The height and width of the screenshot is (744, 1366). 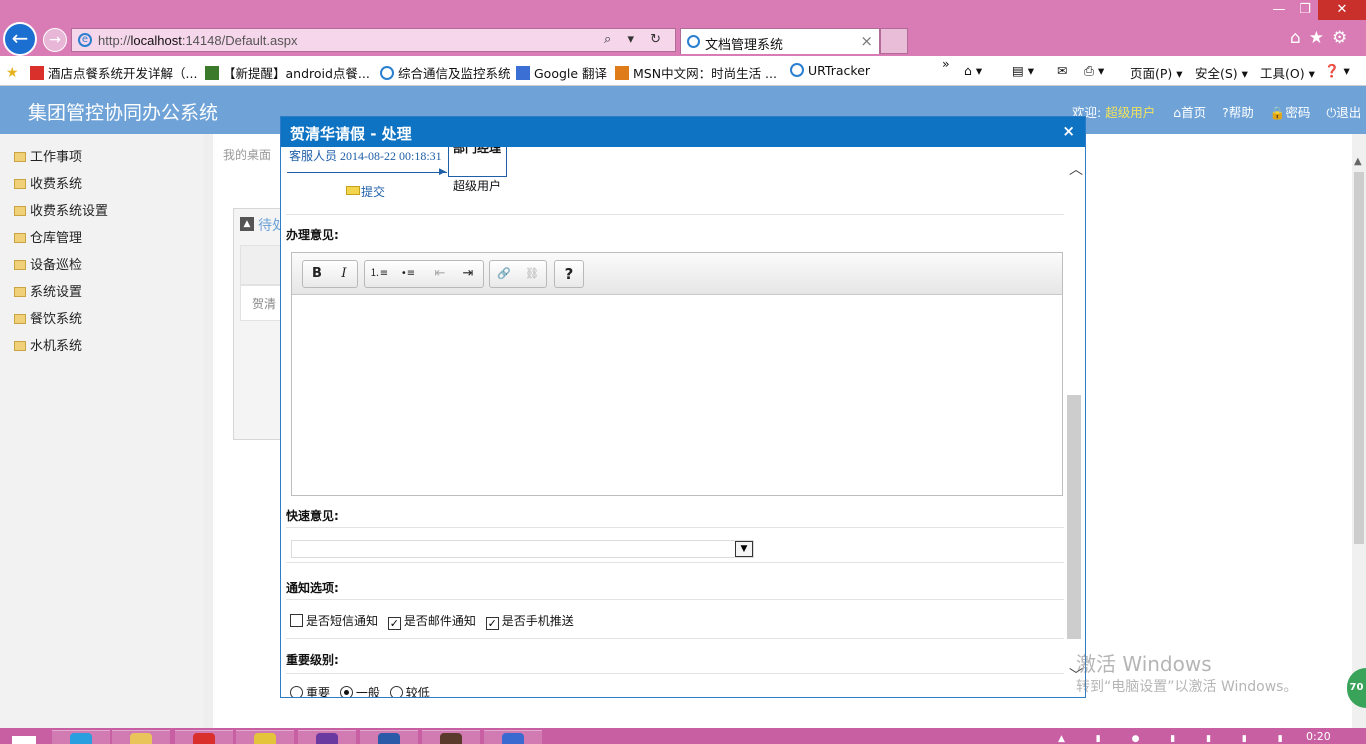 I want to click on back-button: ←, so click(x=20, y=39).